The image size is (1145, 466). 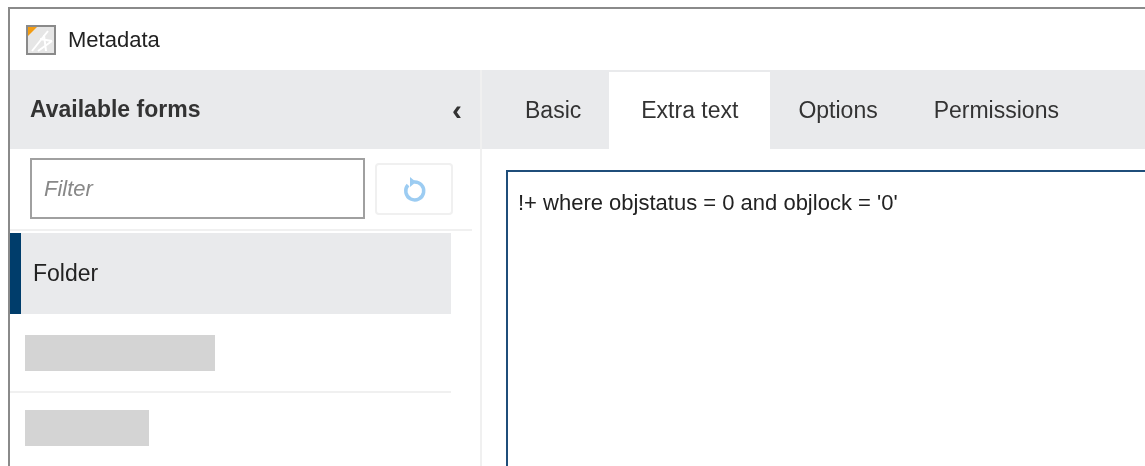 I want to click on refresh-icon, so click(x=414, y=188).